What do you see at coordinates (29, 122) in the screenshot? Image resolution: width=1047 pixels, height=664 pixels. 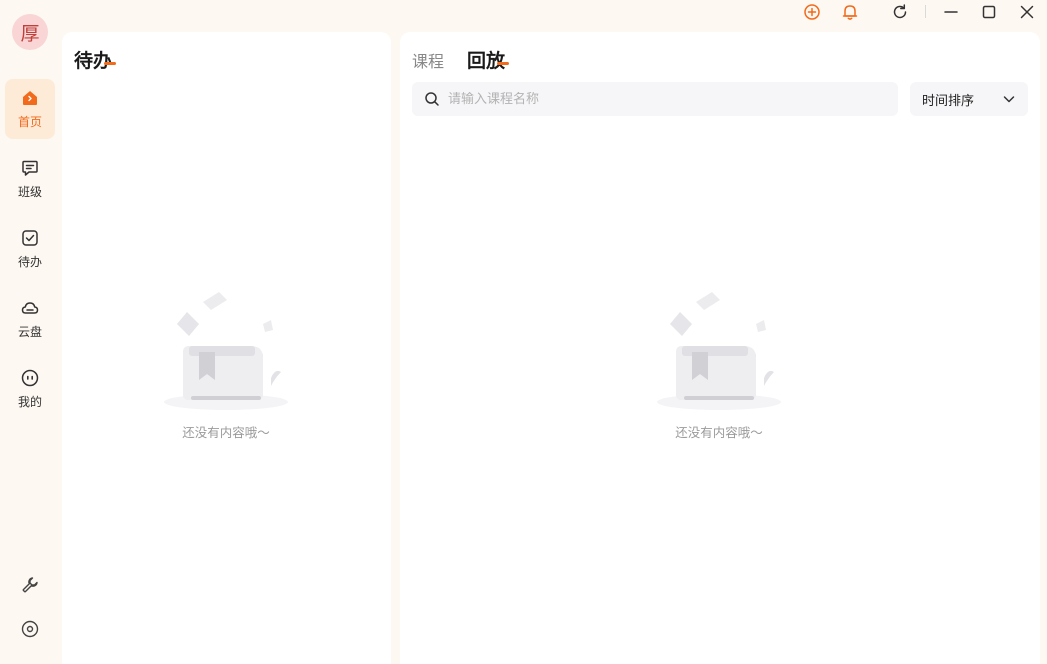 I see `sidebar-item-label: 首页` at bounding box center [29, 122].